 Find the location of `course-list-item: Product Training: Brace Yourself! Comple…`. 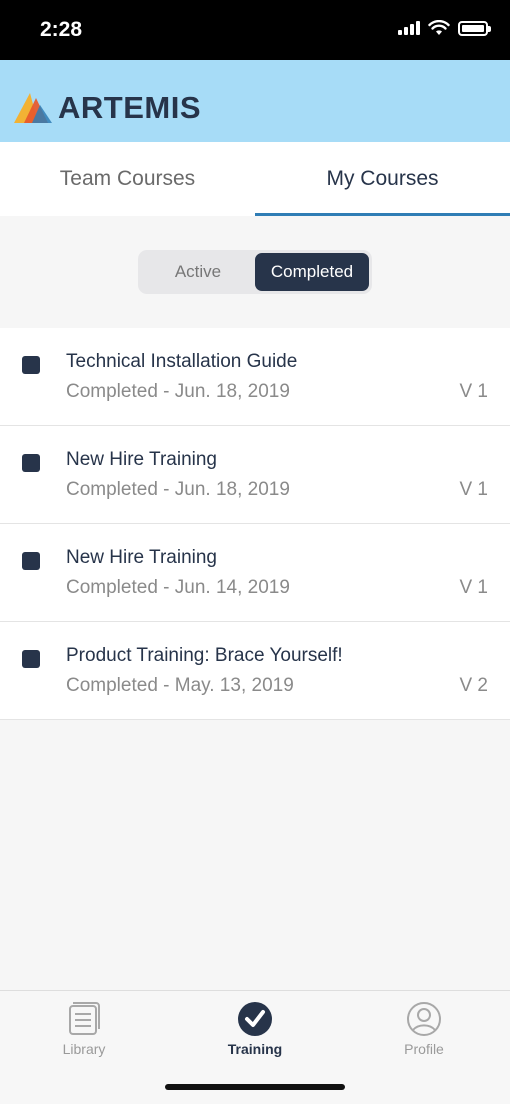

course-list-item: Product Training: Brace Yourself! Comple… is located at coordinates (255, 671).